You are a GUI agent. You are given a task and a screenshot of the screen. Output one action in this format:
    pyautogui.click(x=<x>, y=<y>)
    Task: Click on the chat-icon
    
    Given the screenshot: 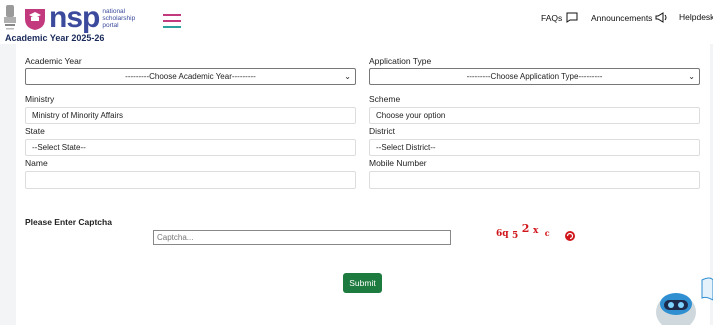 What is the action you would take?
    pyautogui.click(x=572, y=17)
    